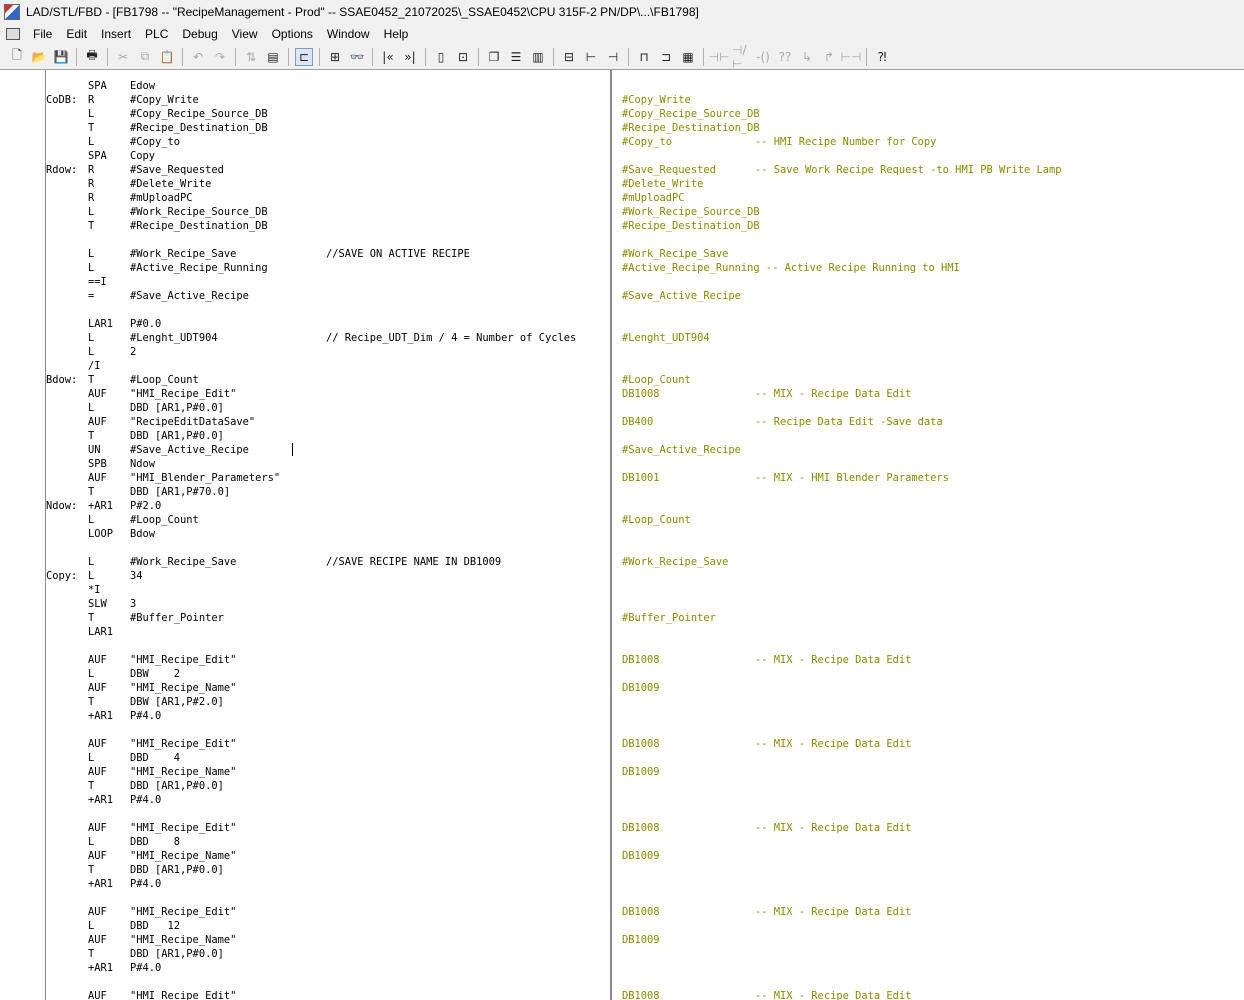  What do you see at coordinates (785, 57) in the screenshot?
I see `empty-element-icon: ??` at bounding box center [785, 57].